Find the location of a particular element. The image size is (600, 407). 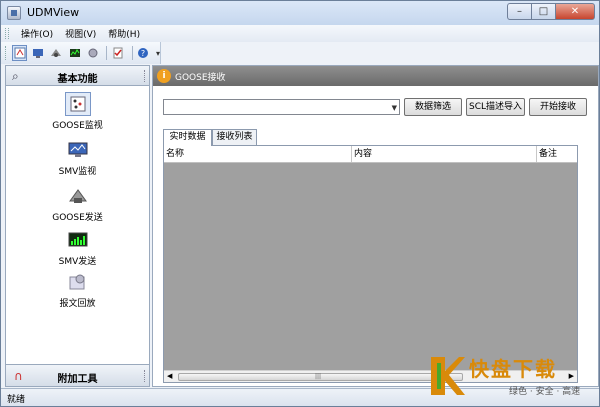

maximize-button: □ is located at coordinates (543, 11).